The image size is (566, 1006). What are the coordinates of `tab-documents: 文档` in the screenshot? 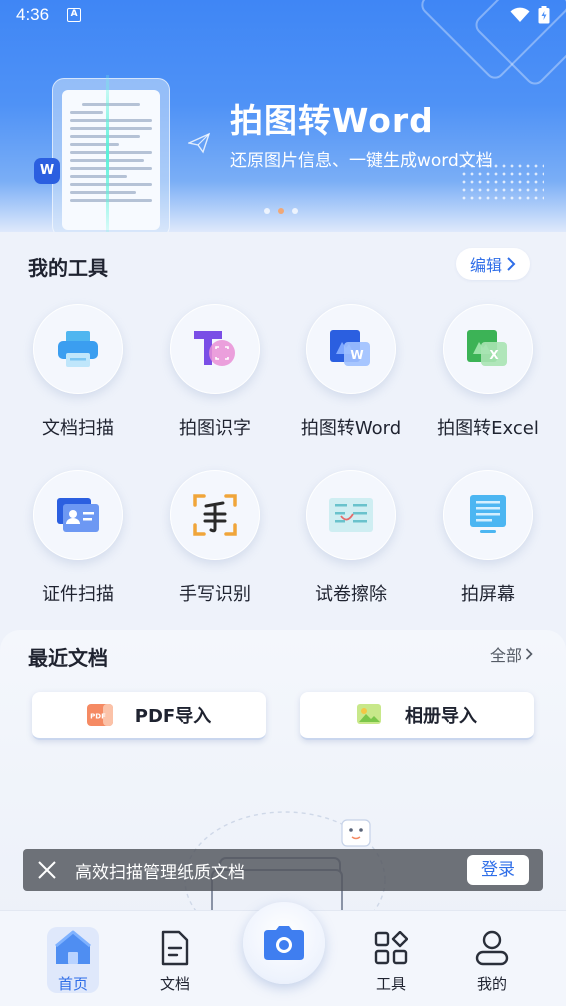 It's located at (175, 961).